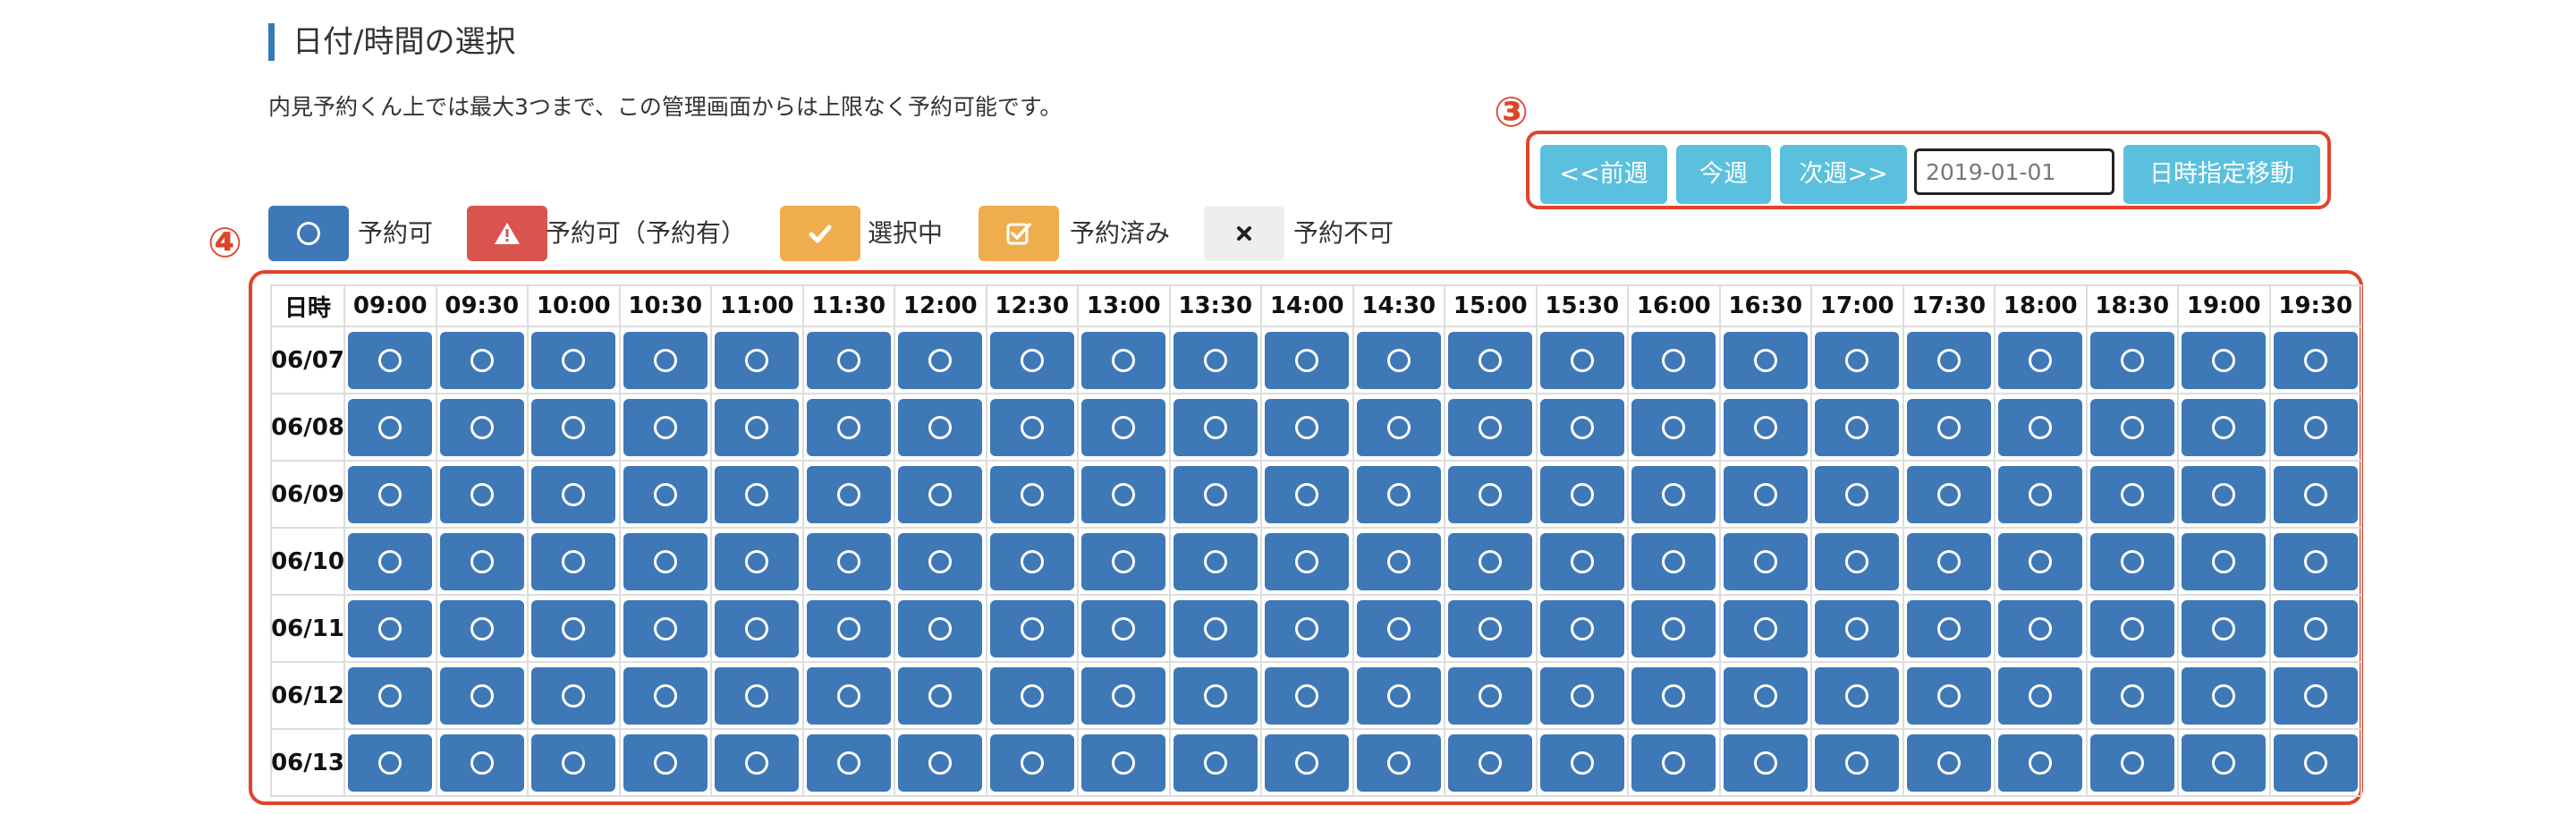 The image size is (2576, 814). What do you see at coordinates (2014, 172) in the screenshot?
I see `date-input` at bounding box center [2014, 172].